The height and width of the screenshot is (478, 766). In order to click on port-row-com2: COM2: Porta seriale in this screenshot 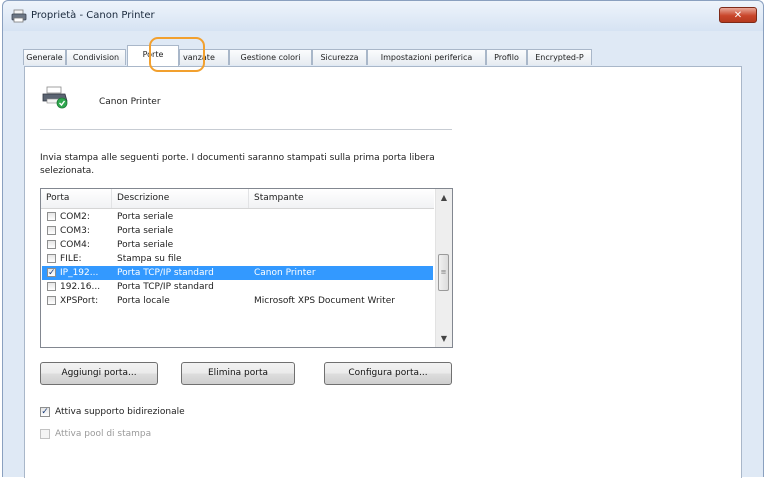, I will do `click(237, 217)`.